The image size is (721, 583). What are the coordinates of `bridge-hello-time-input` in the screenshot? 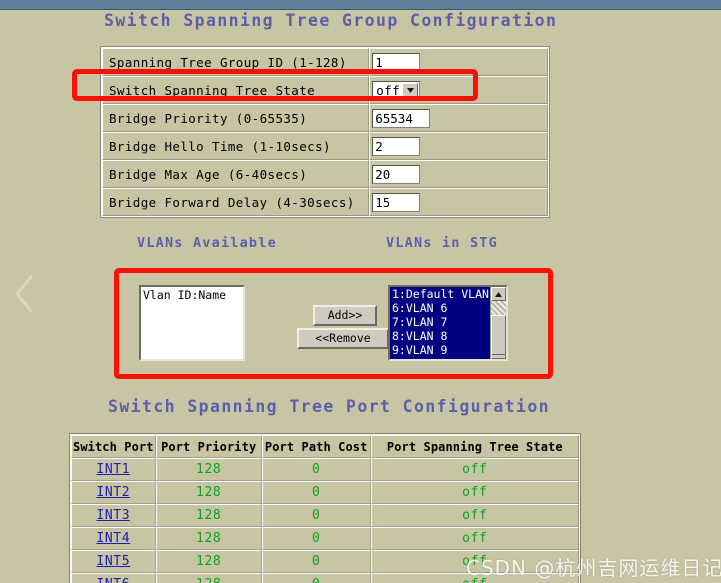 It's located at (396, 146).